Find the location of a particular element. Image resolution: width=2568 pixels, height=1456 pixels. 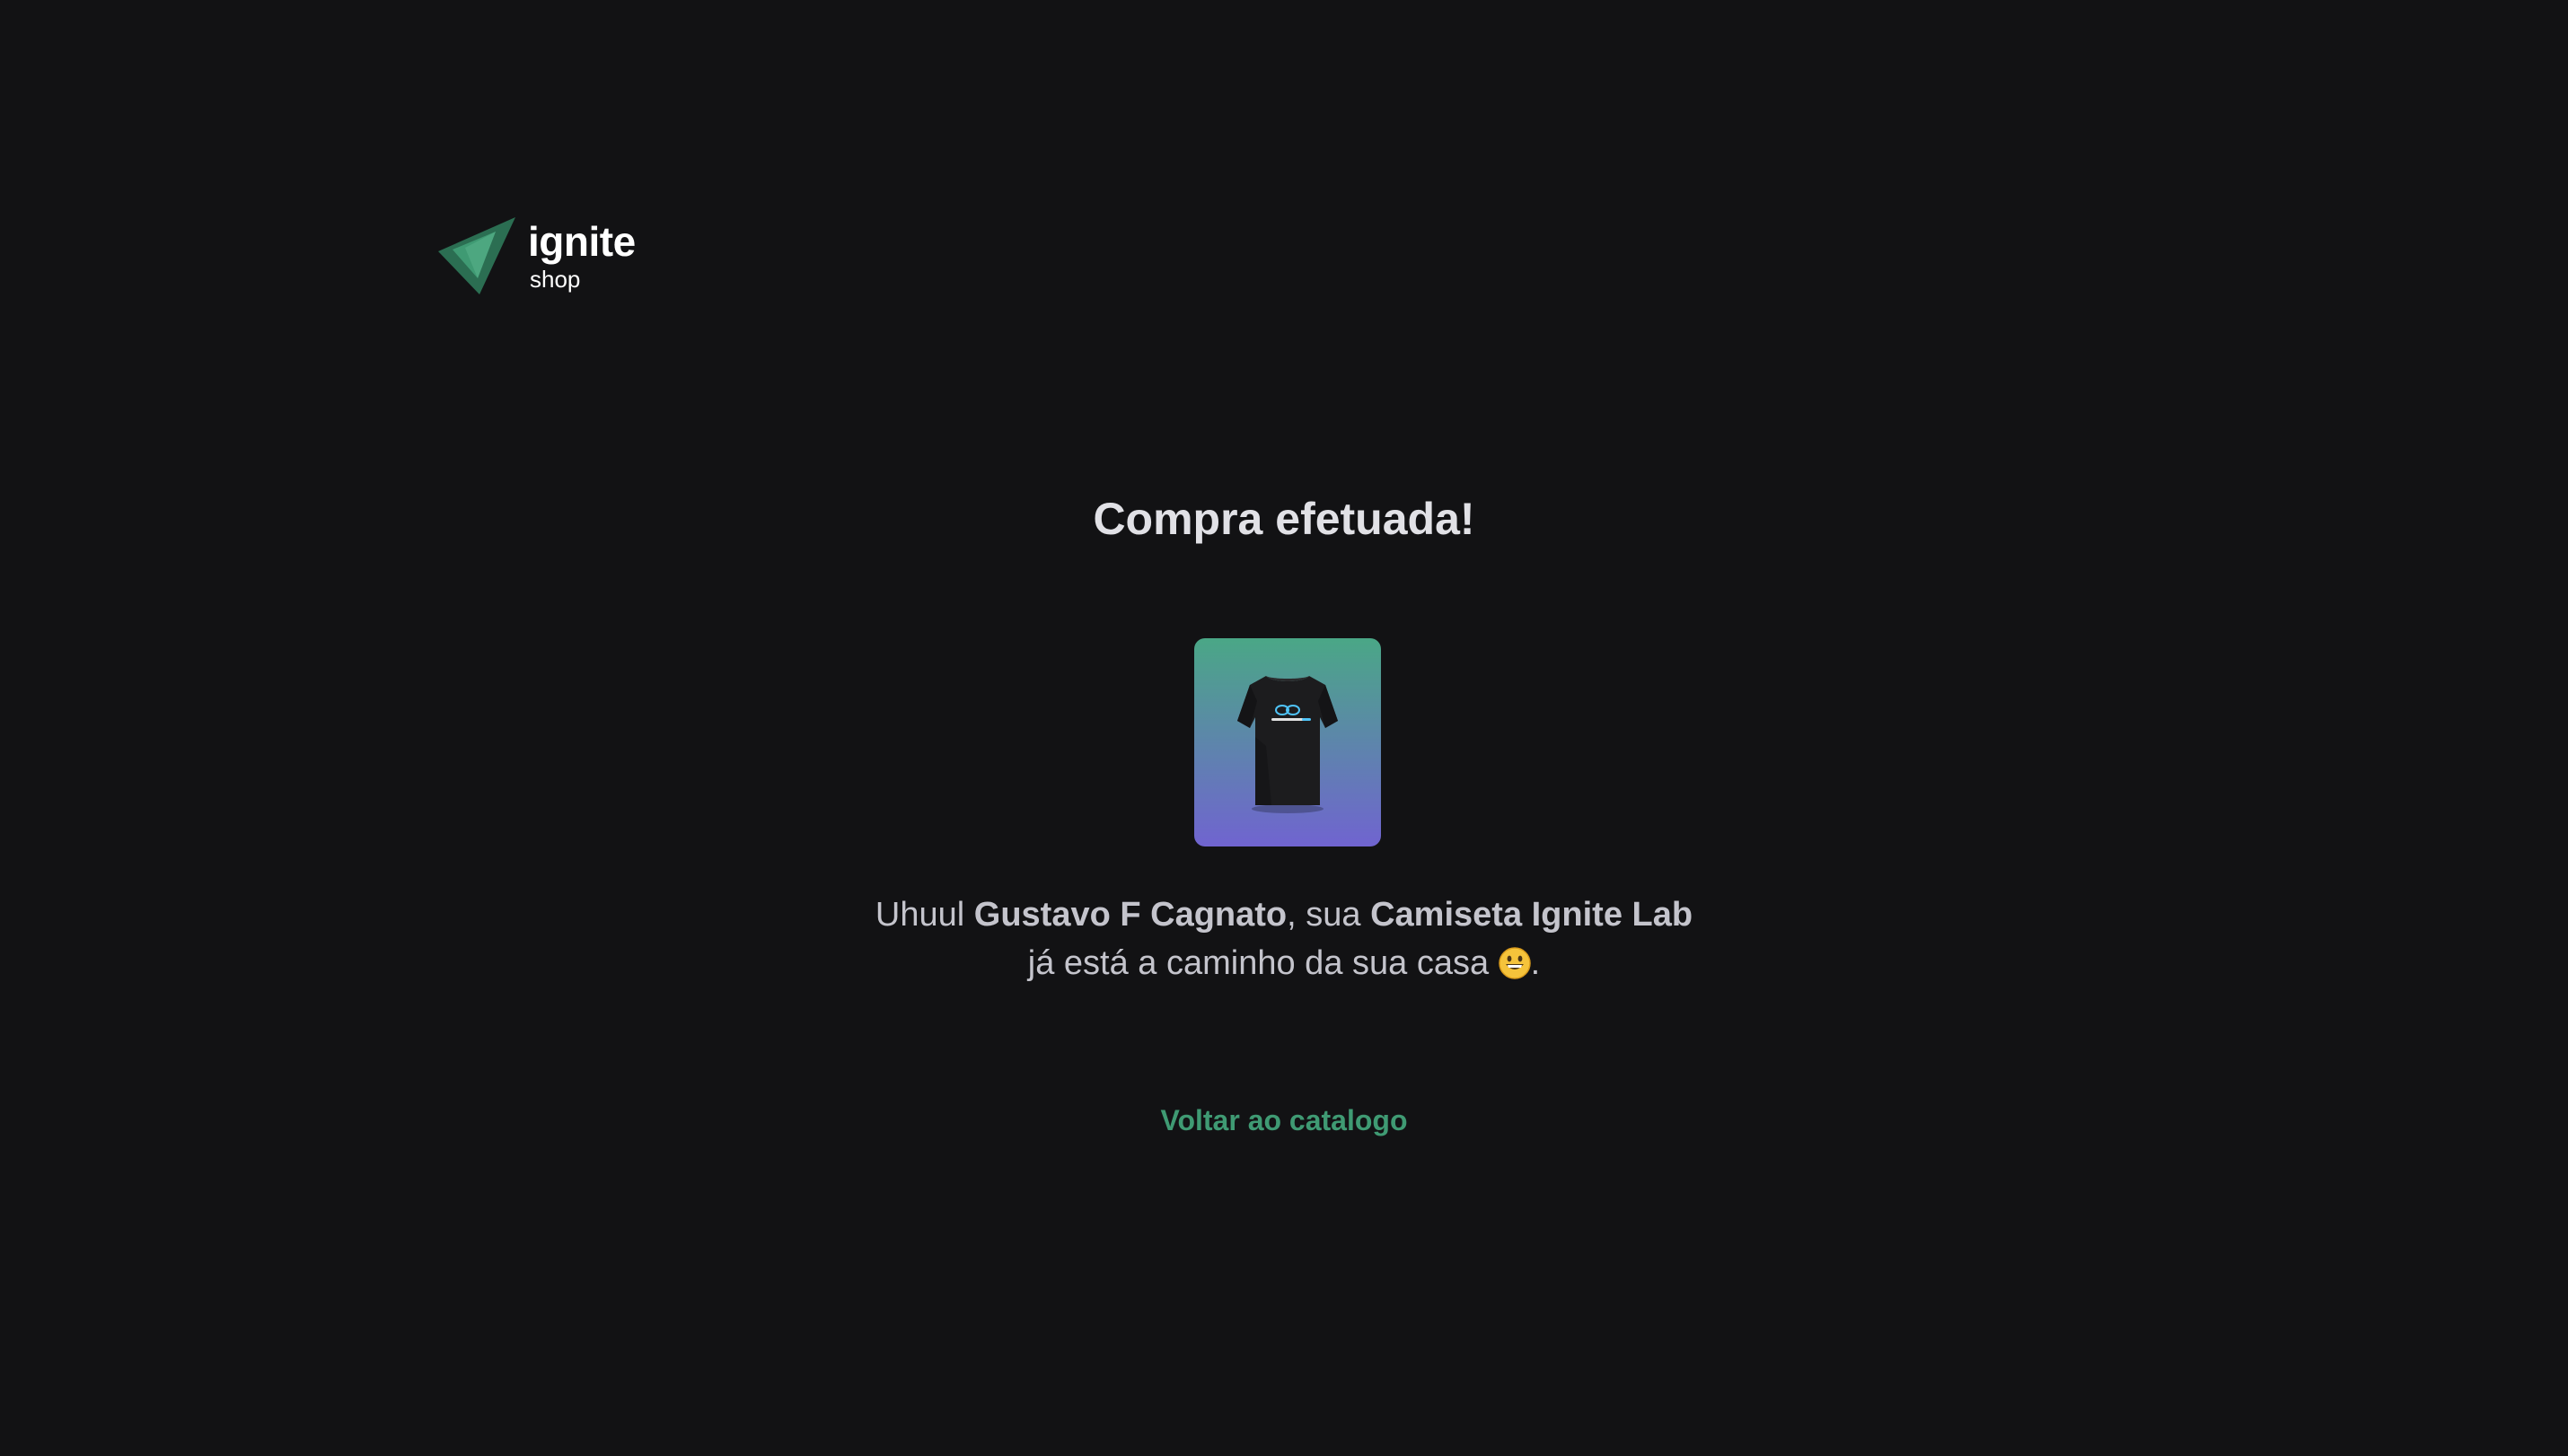

back-to-catalog-link: Voltar ao catalogo is located at coordinates (1284, 1120).